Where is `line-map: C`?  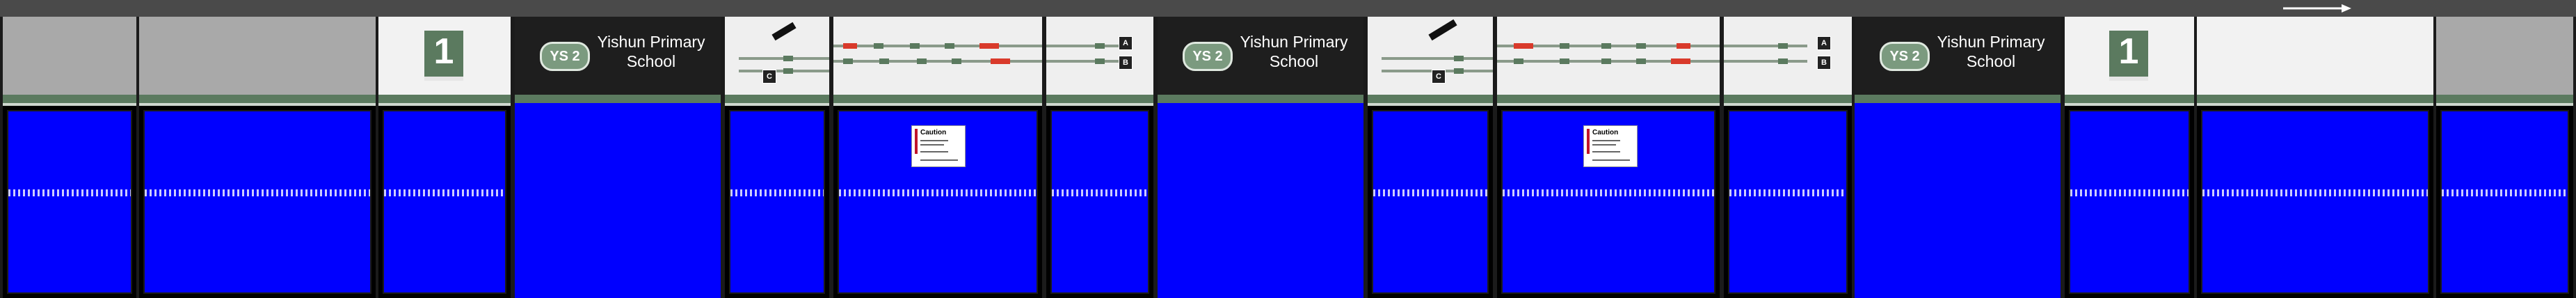 line-map: C is located at coordinates (1430, 56).